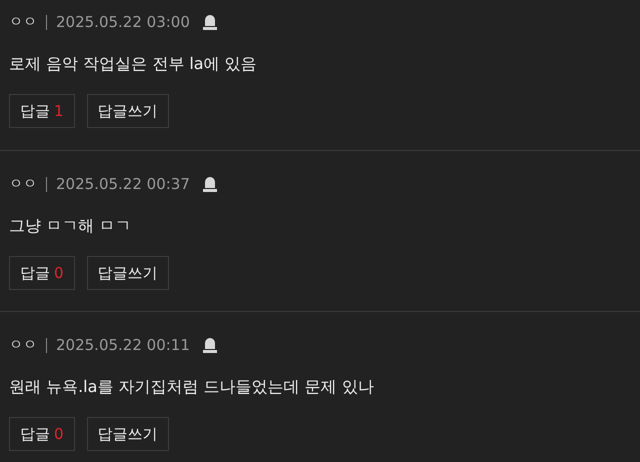 The image size is (640, 462). Describe the element at coordinates (123, 345) in the screenshot. I see `timestamp: 2025.05.22 00:11` at that location.